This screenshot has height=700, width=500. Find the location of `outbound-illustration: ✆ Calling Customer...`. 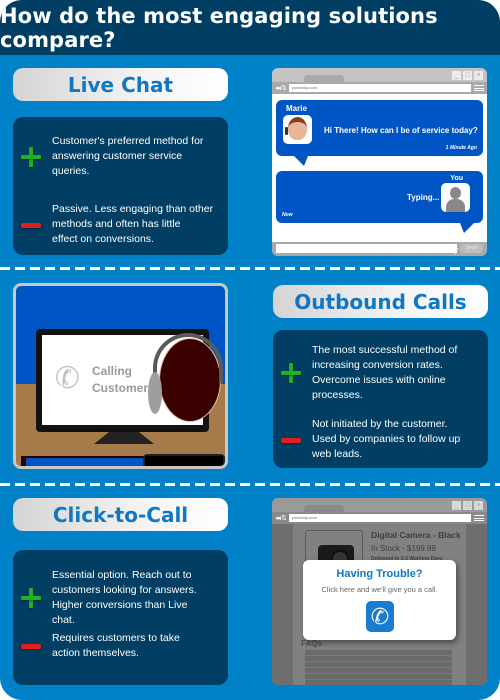

outbound-illustration: ✆ Calling Customer... is located at coordinates (120, 376).